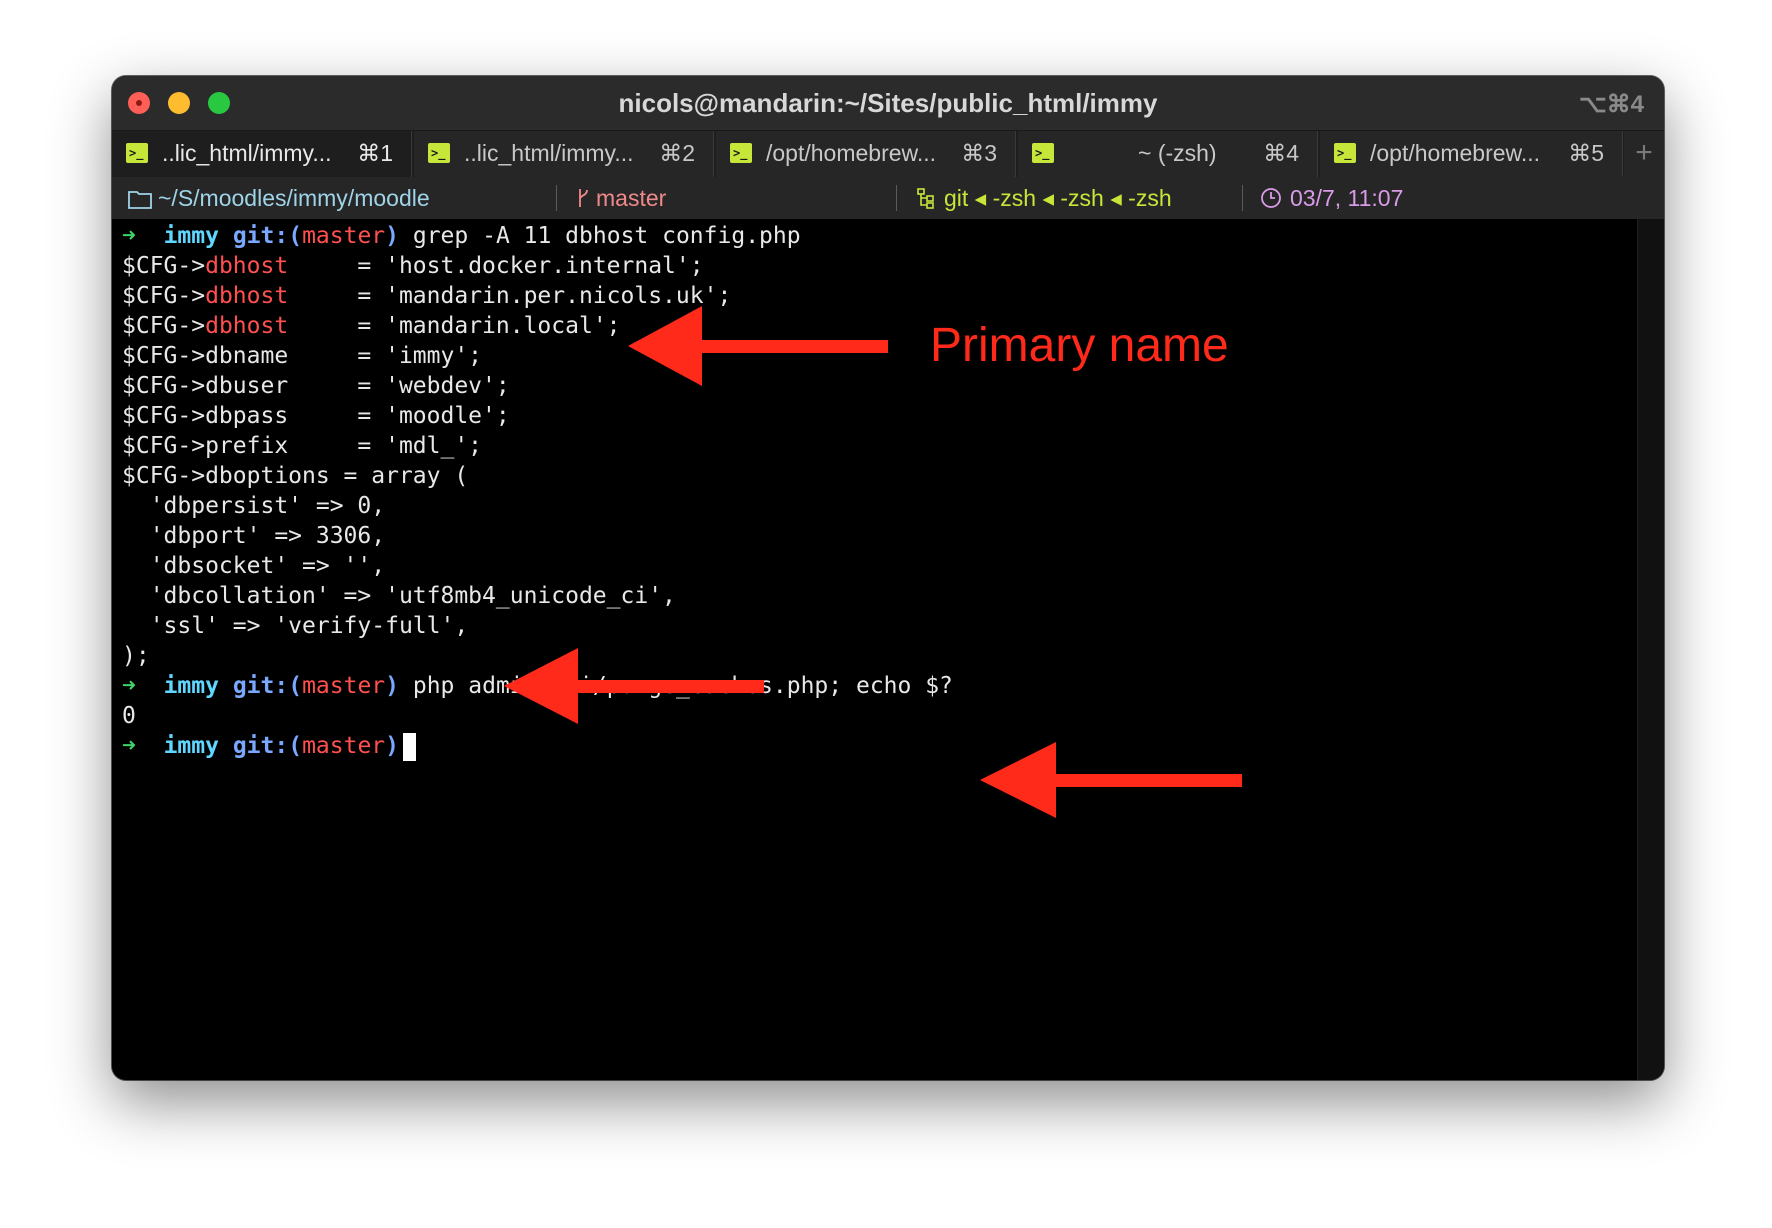  Describe the element at coordinates (1111, 780) in the screenshot. I see `arrow-purge-caches` at that location.